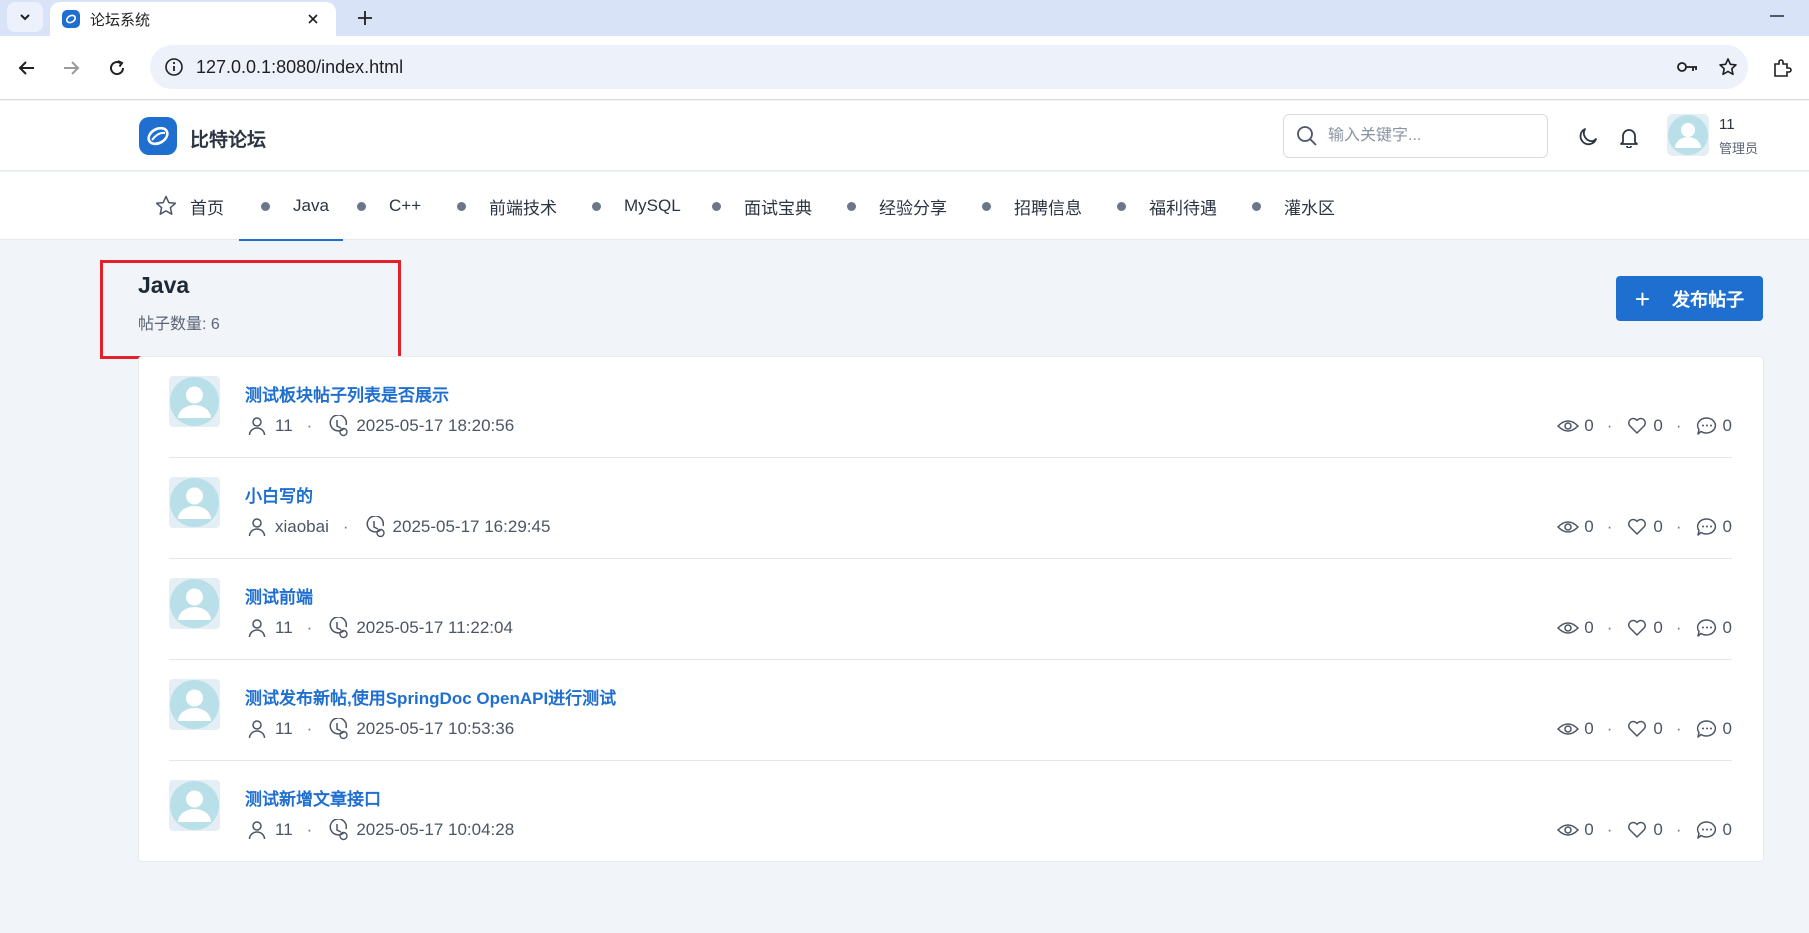 This screenshot has height=933, width=1809. Describe the element at coordinates (1428, 136) in the screenshot. I see `search-input` at that location.